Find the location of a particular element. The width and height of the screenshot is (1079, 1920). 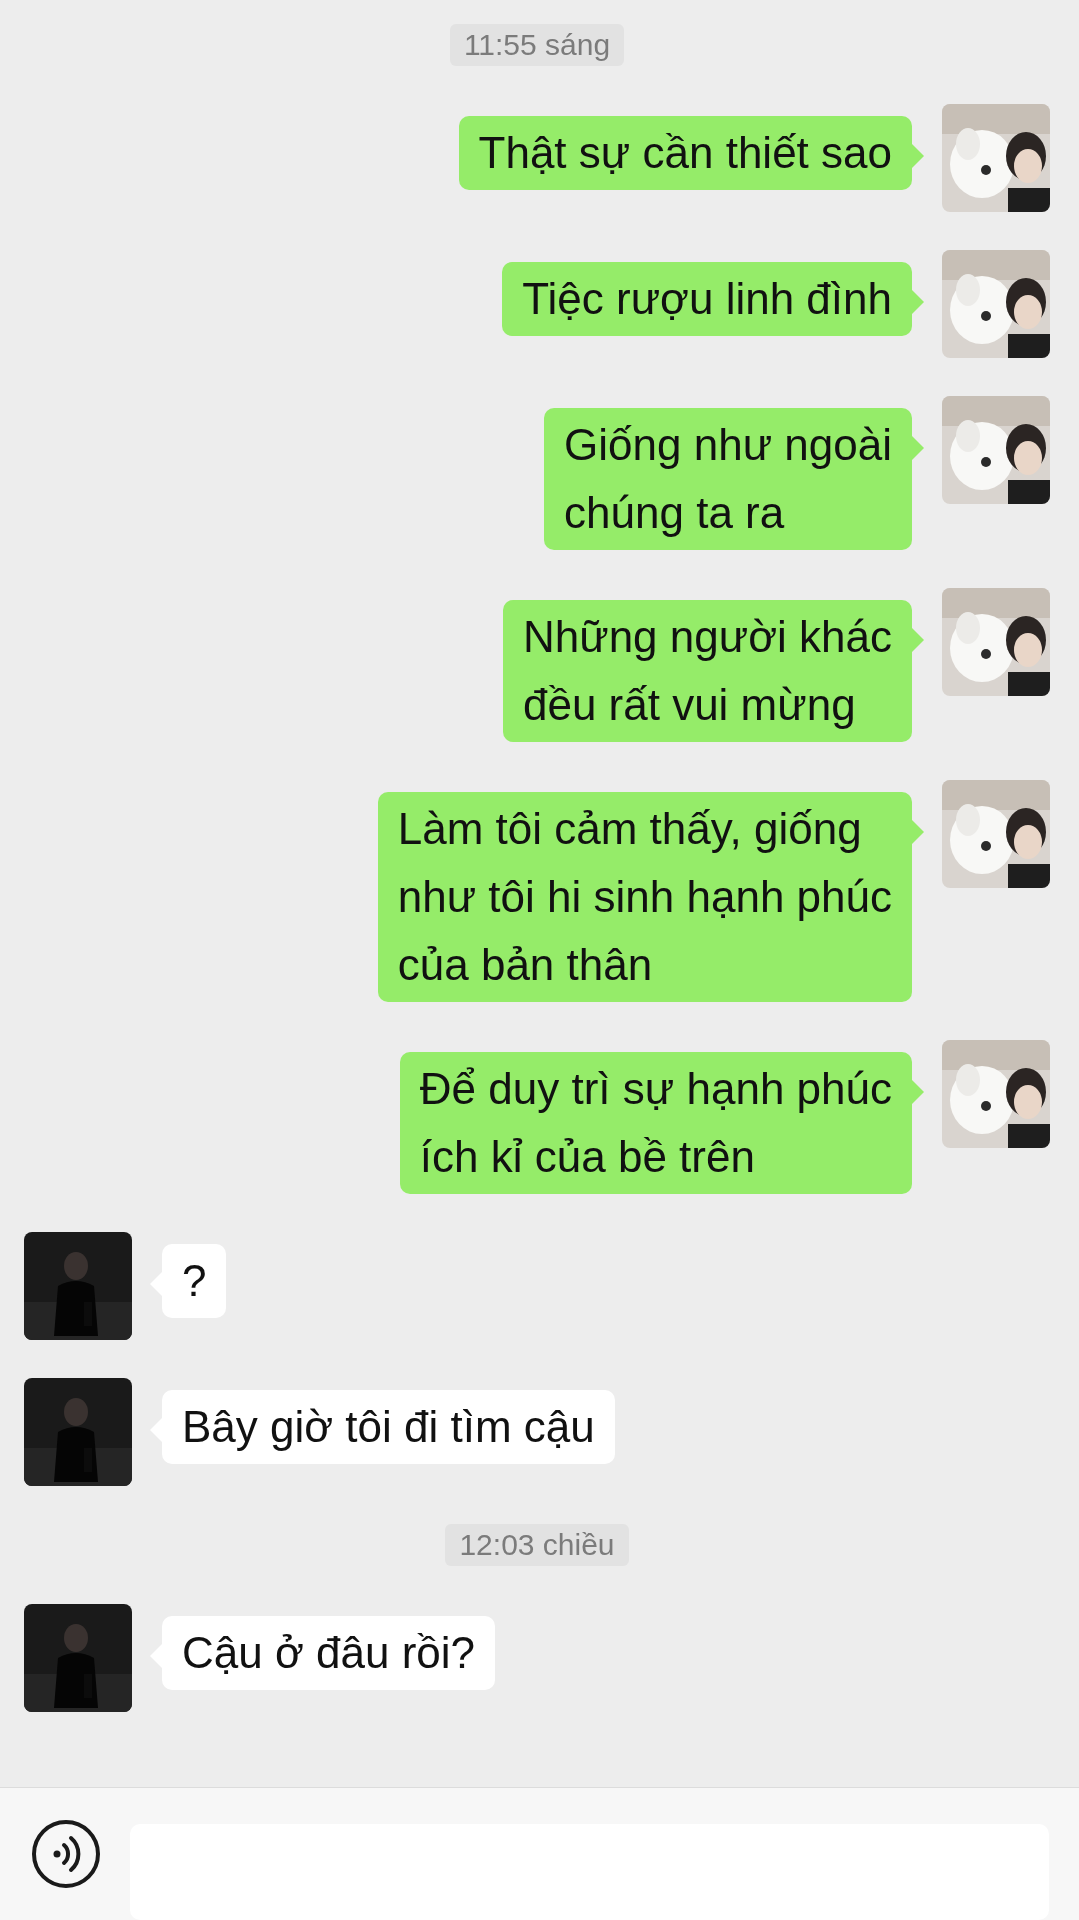

message-bubble: Làm tôi cảm thấy, giống như tôi hi sinh hạnh phúc của bản thân is located at coordinates (644, 897).